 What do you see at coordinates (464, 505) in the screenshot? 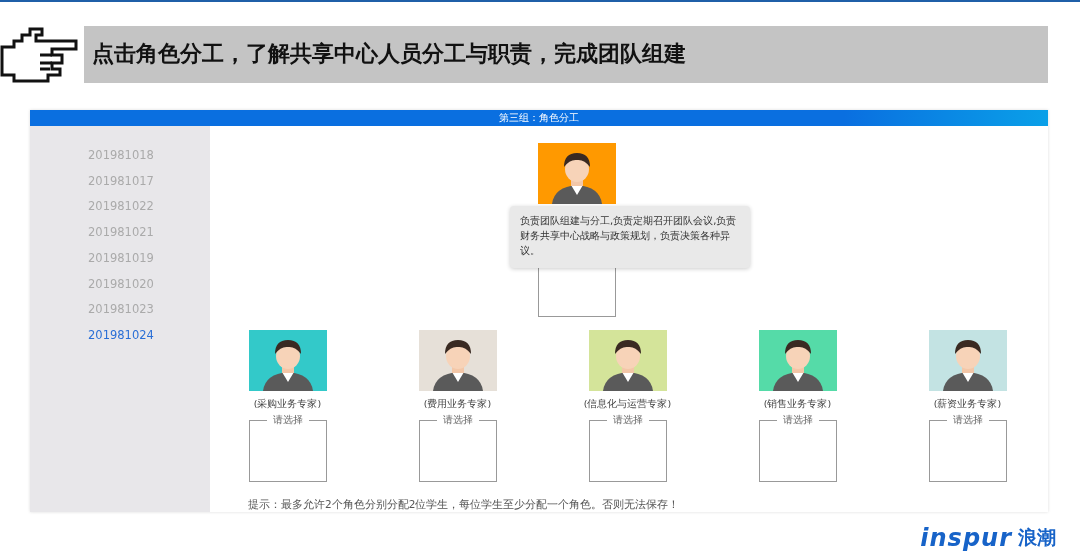
I see `hint-text: 提示：最多允许2个角色分别分配2位学生，每位学生至少分配一个角色。否则无法保存！` at bounding box center [464, 505].